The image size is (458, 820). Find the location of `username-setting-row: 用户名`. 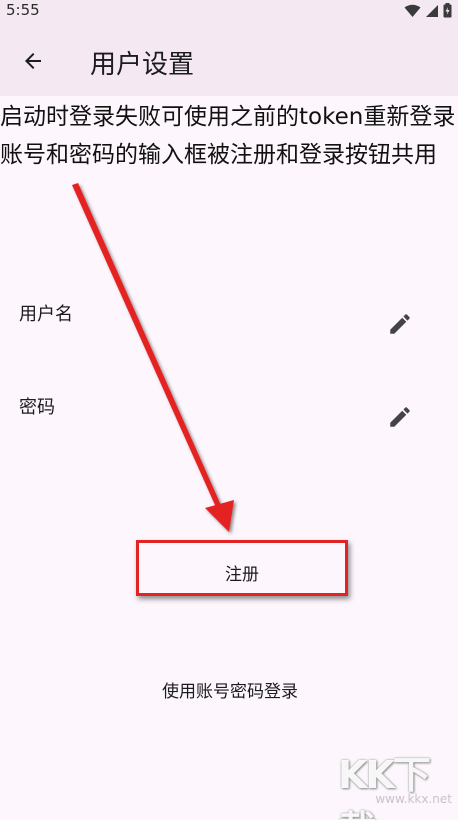

username-setting-row: 用户名 is located at coordinates (229, 330).